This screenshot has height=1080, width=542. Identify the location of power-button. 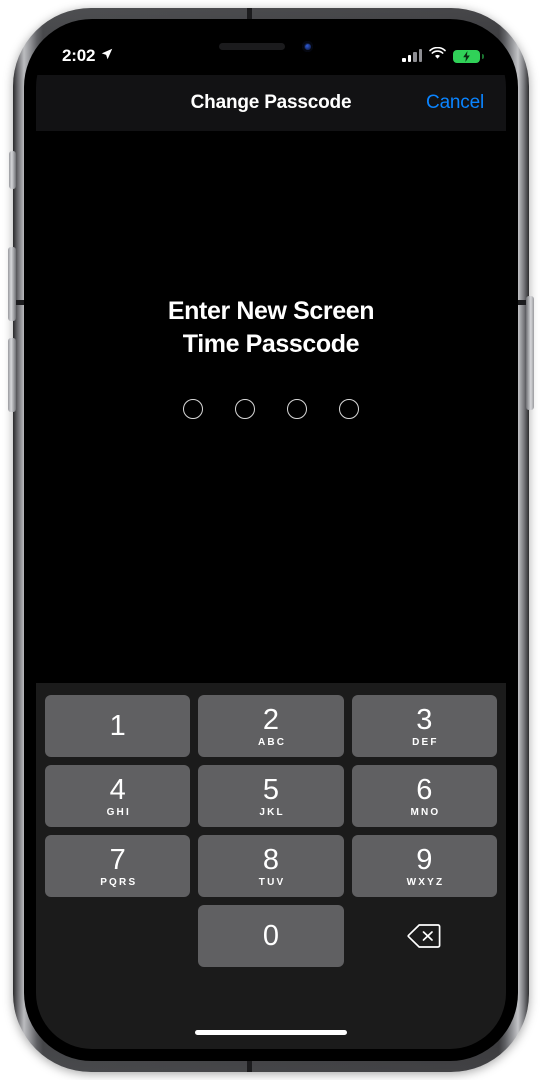
(530, 353).